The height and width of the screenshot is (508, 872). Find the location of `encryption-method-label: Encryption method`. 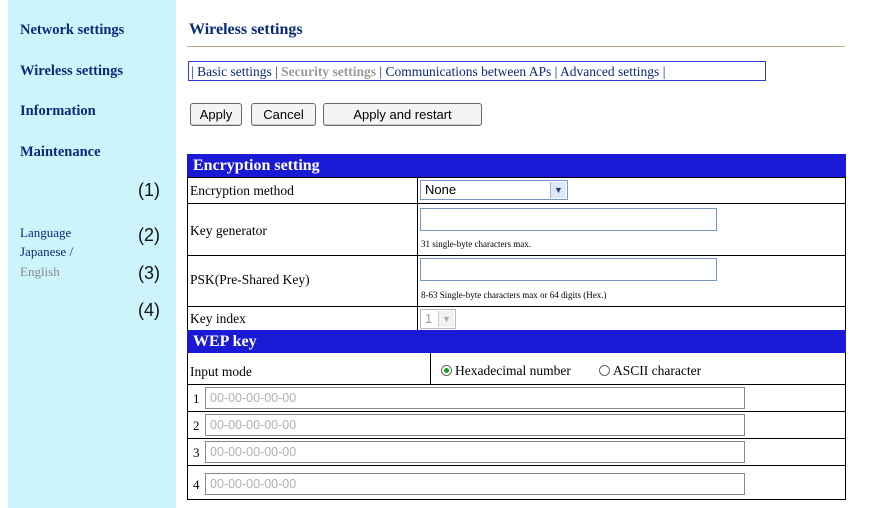

encryption-method-label: Encryption method is located at coordinates (242, 190).